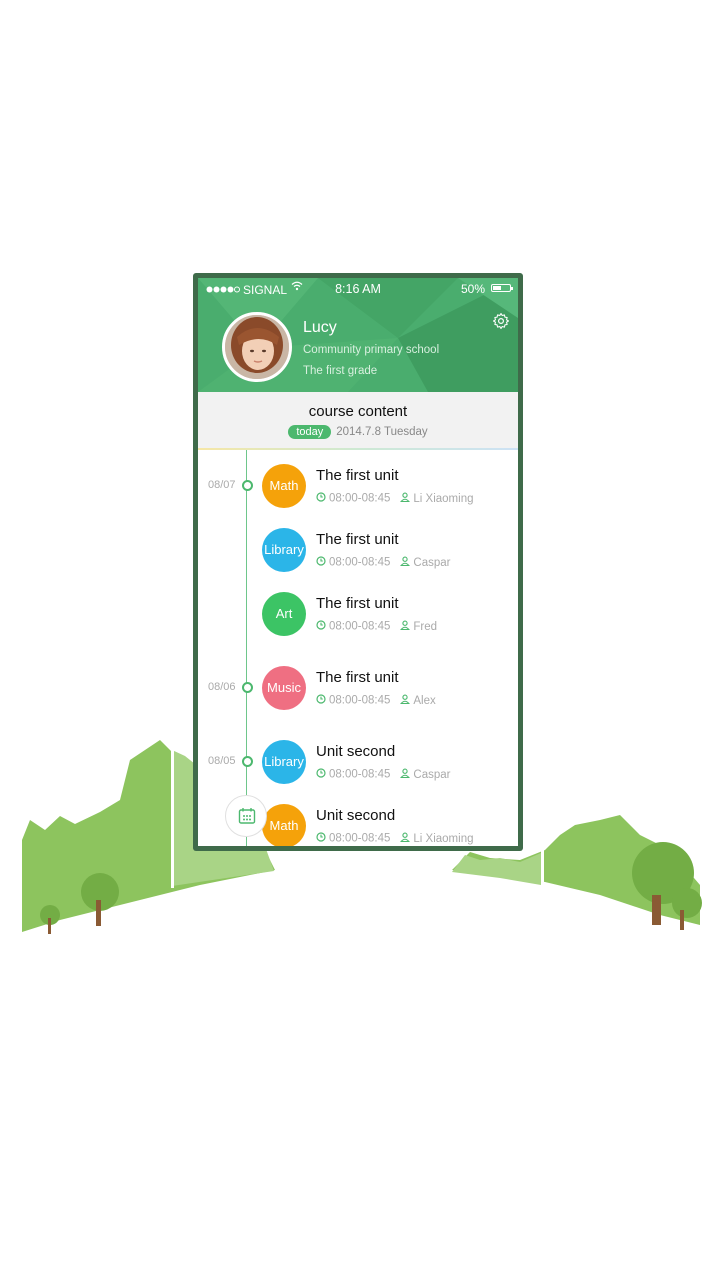 Image resolution: width=720 pixels, height=1280 pixels. I want to click on subject-badge: Music, so click(284, 688).